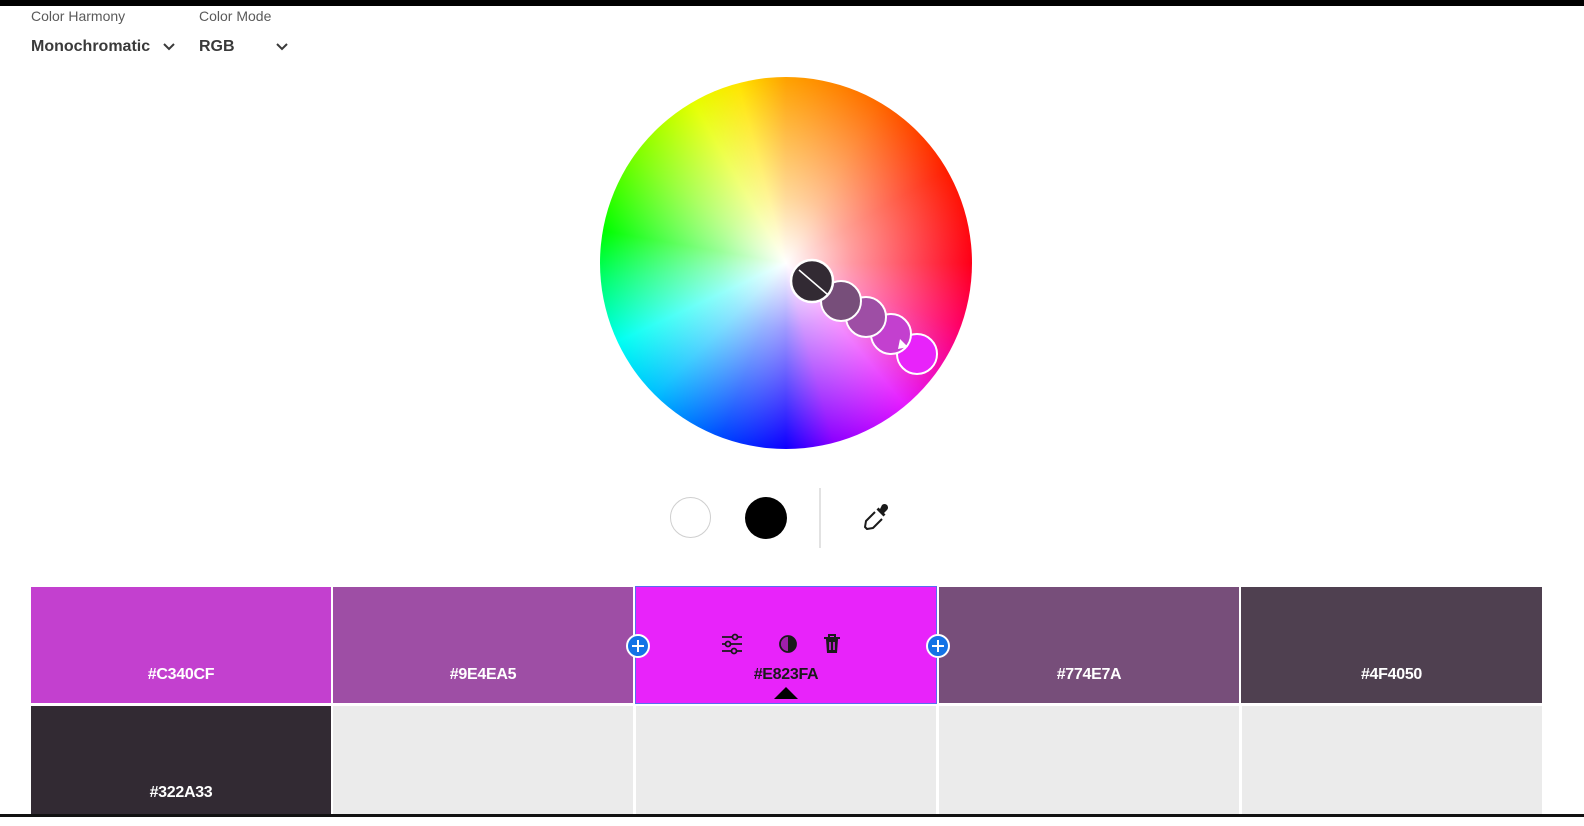 The width and height of the screenshot is (1584, 826). I want to click on eyedropper-icon, so click(877, 517).